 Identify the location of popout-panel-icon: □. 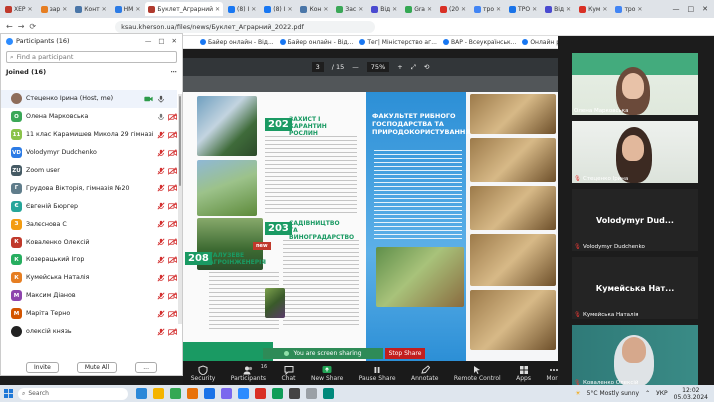
(161, 41).